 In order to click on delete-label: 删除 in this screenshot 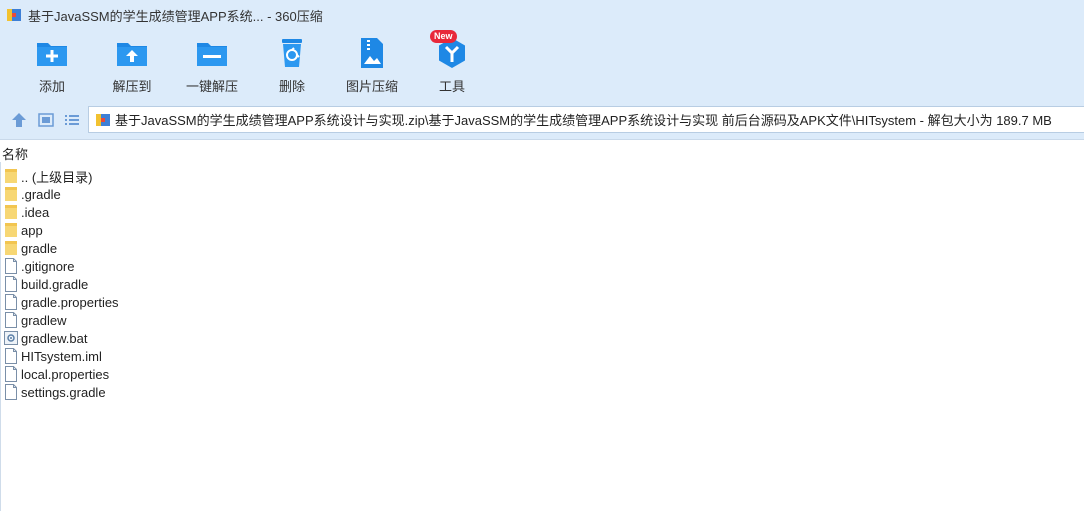, I will do `click(291, 86)`.